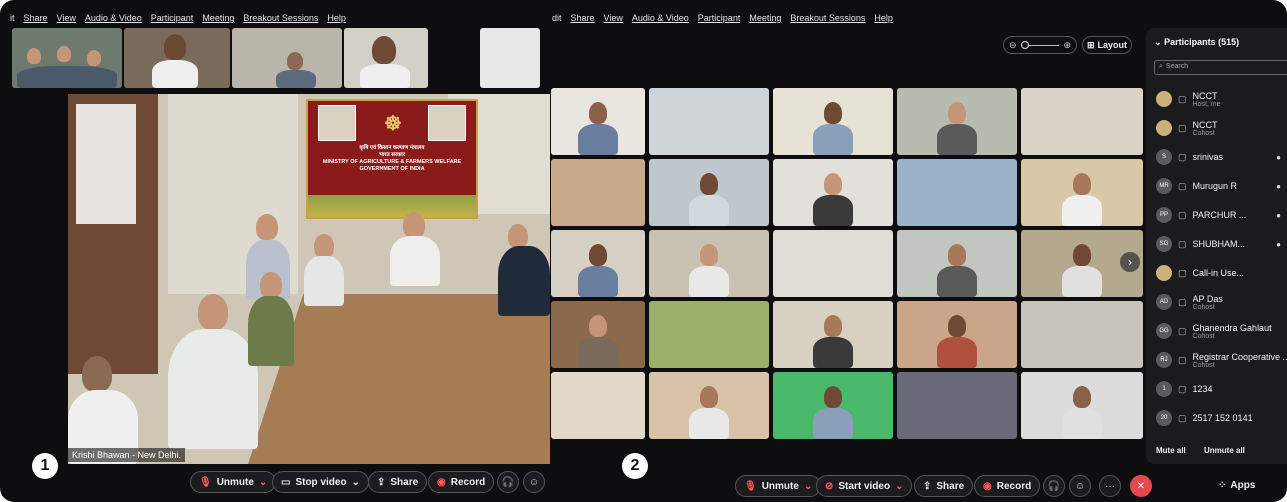  I want to click on record-icon: ◉, so click(441, 482).